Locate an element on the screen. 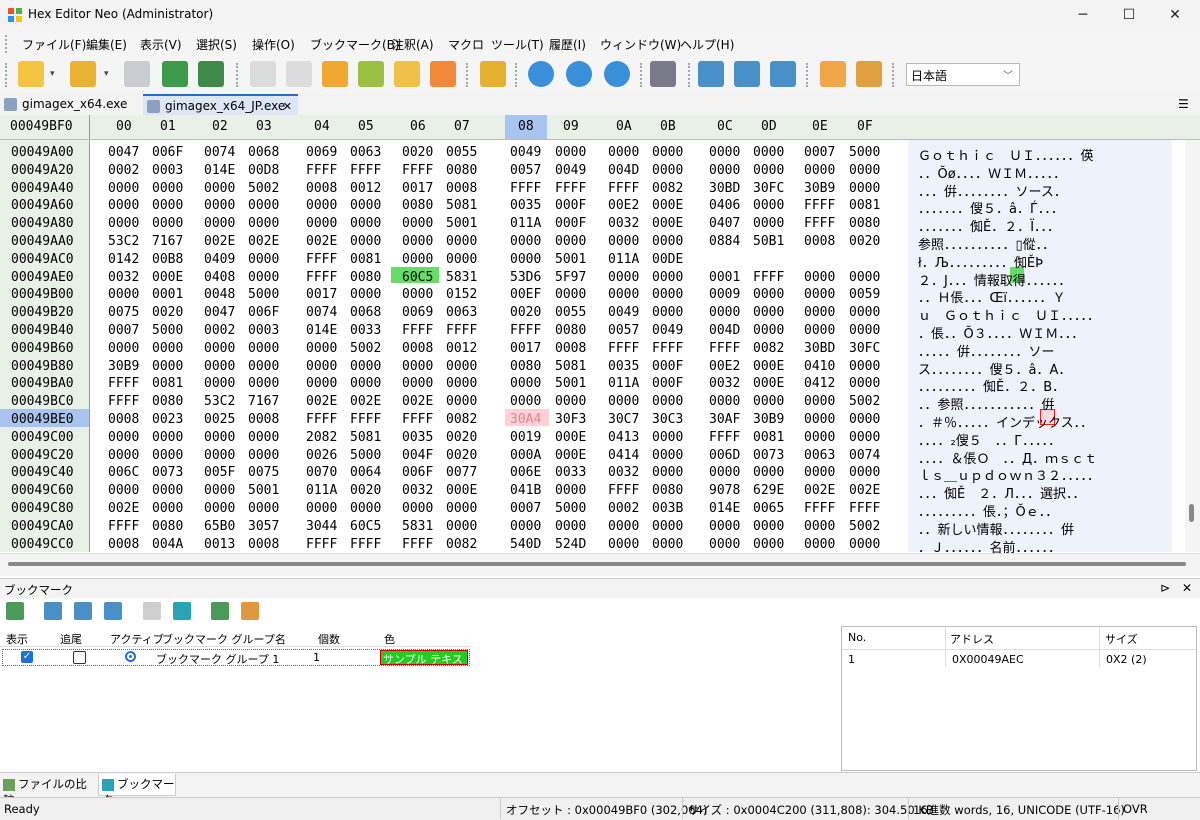  close-button: ✕ is located at coordinates (1175, 15).